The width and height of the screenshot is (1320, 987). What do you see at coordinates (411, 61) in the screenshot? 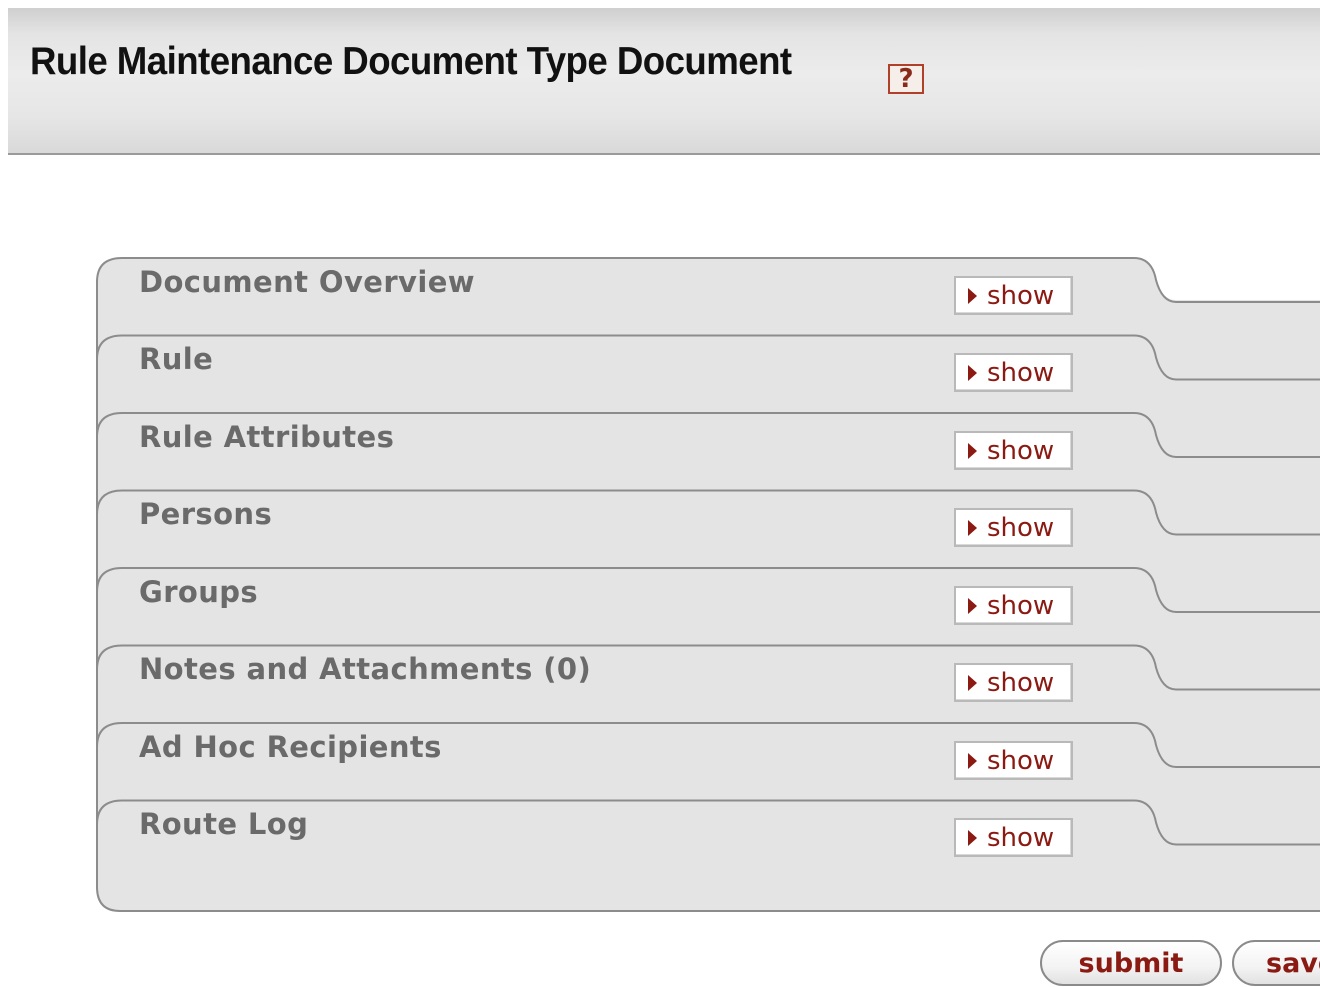
I see `page-title: Rule Maintenance Document Type Document` at bounding box center [411, 61].